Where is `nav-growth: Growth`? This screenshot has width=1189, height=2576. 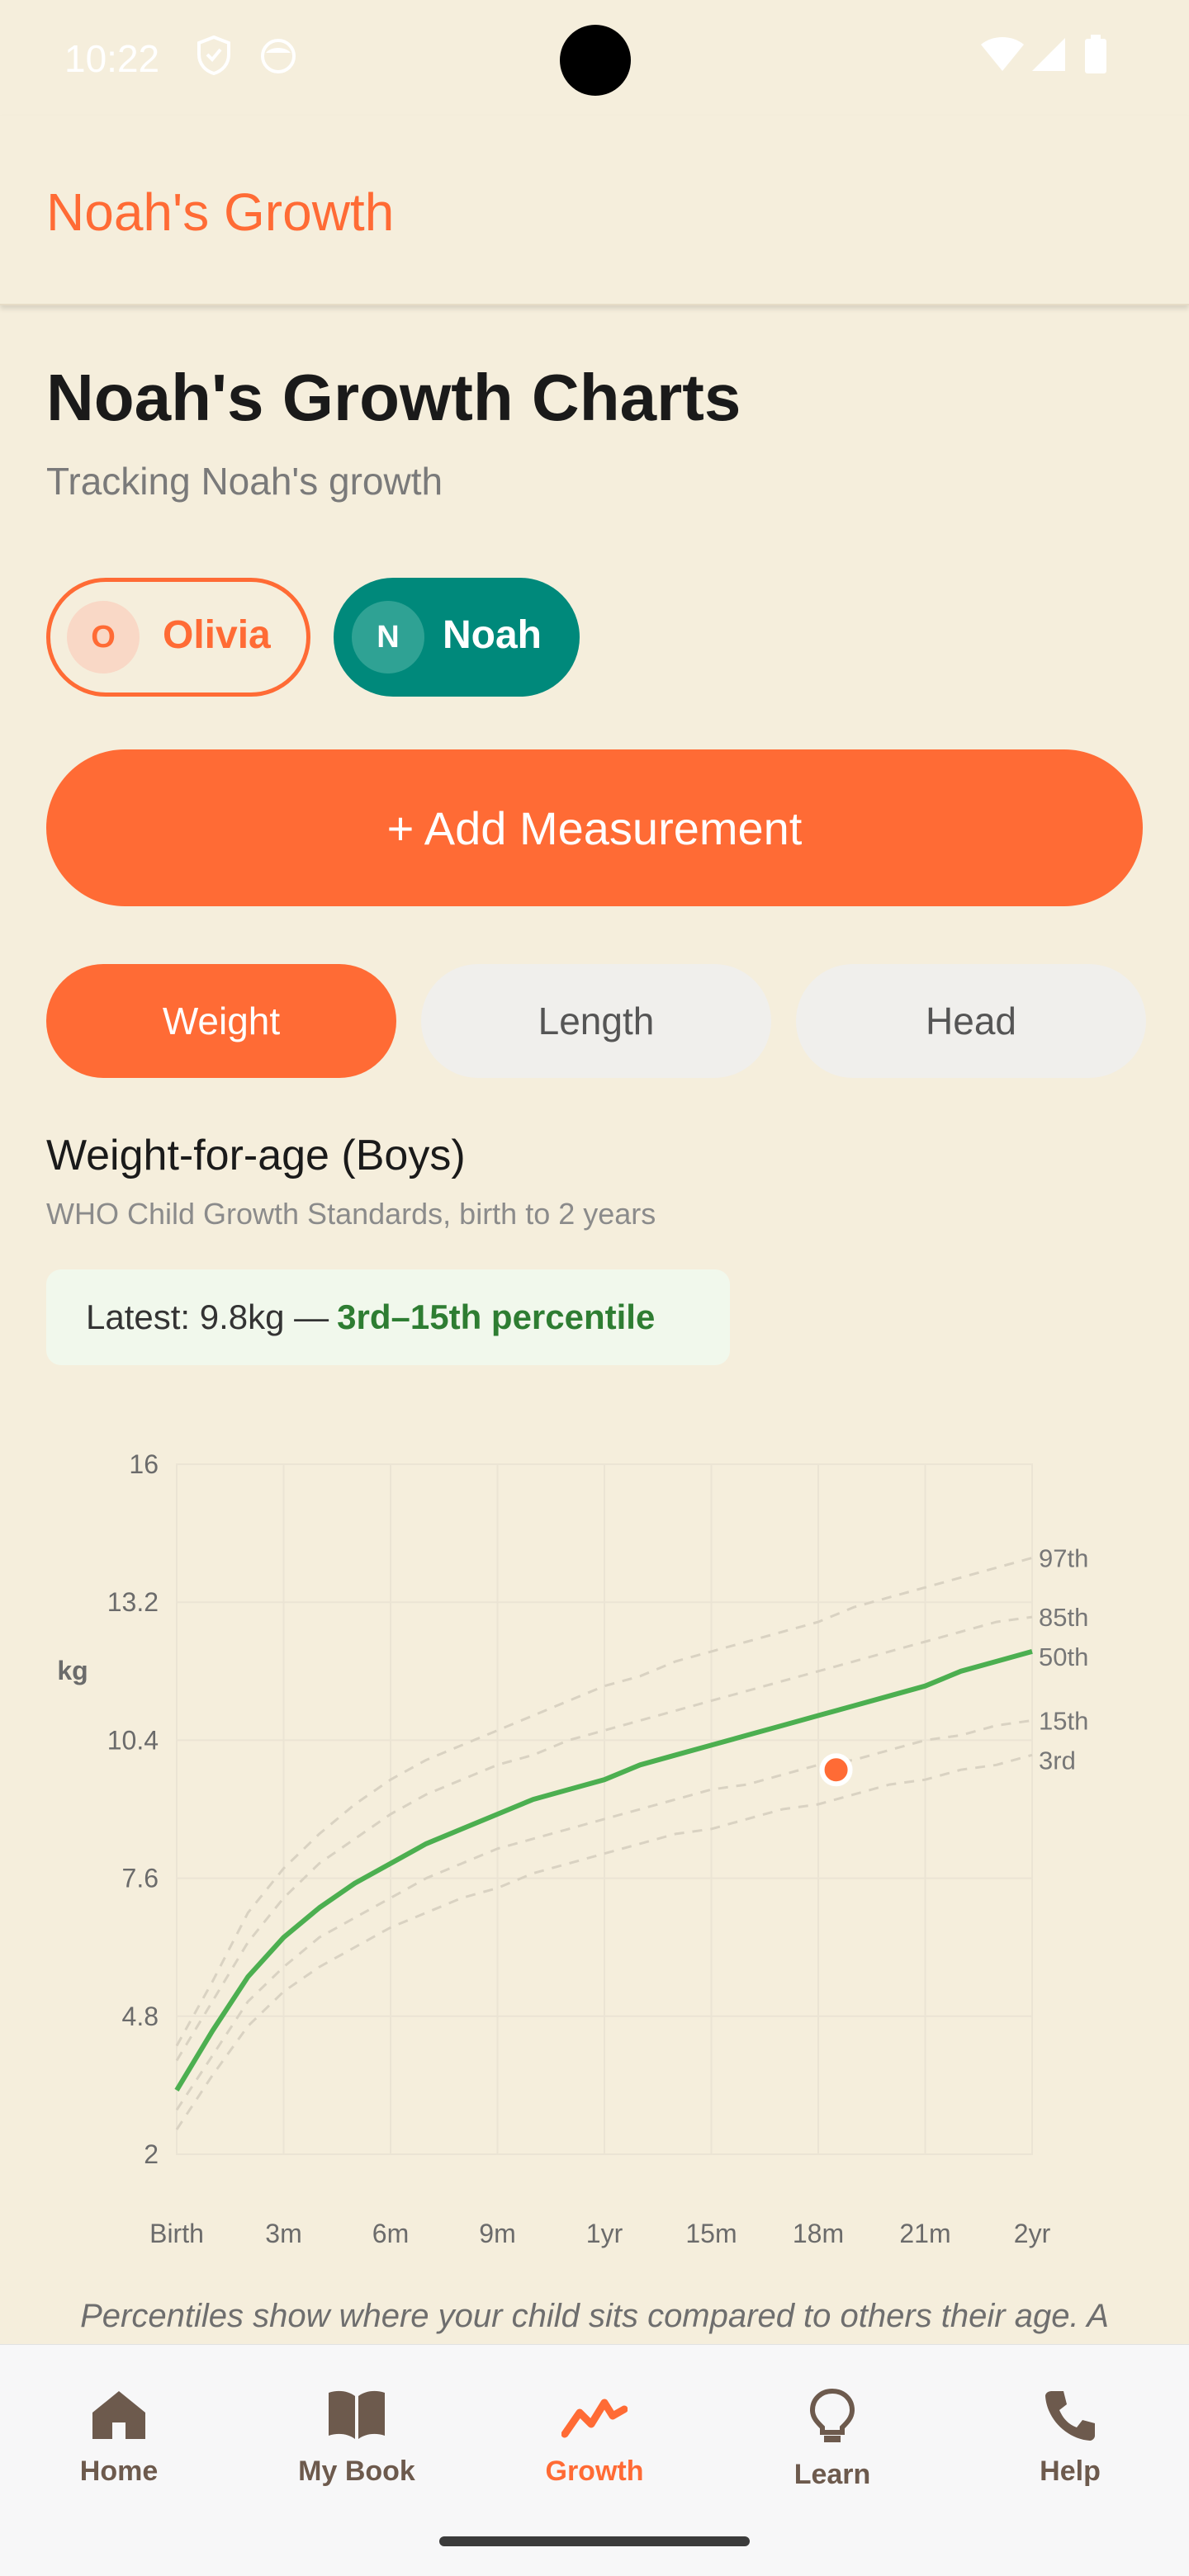
nav-growth: Growth is located at coordinates (594, 2438).